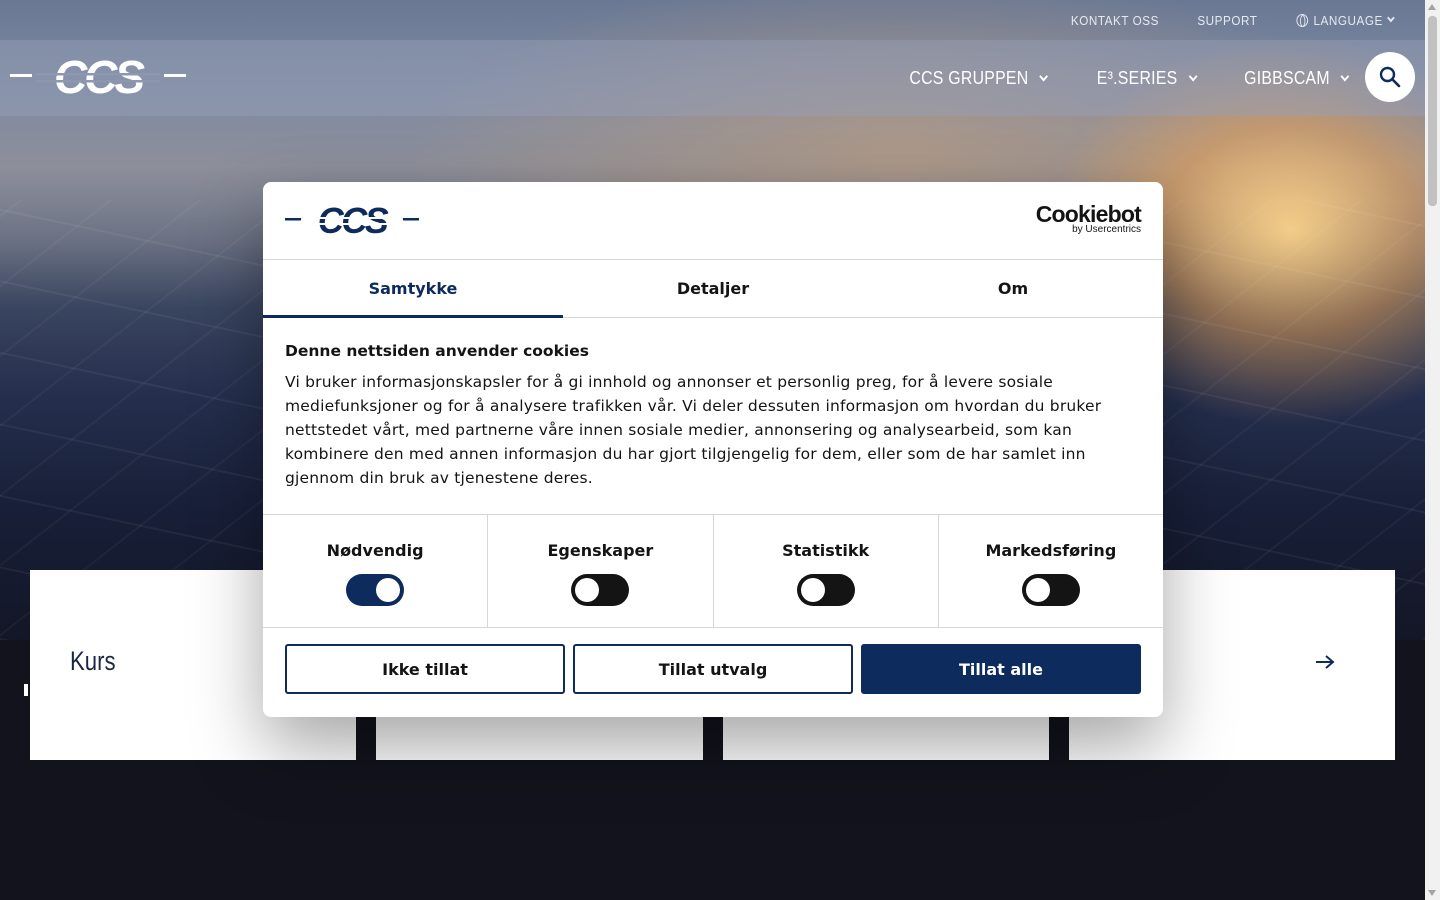 Image resolution: width=1440 pixels, height=900 pixels. I want to click on main-nav: CCS GRUPPEN E³.SERIES GIBBSCAM, so click(1127, 78).